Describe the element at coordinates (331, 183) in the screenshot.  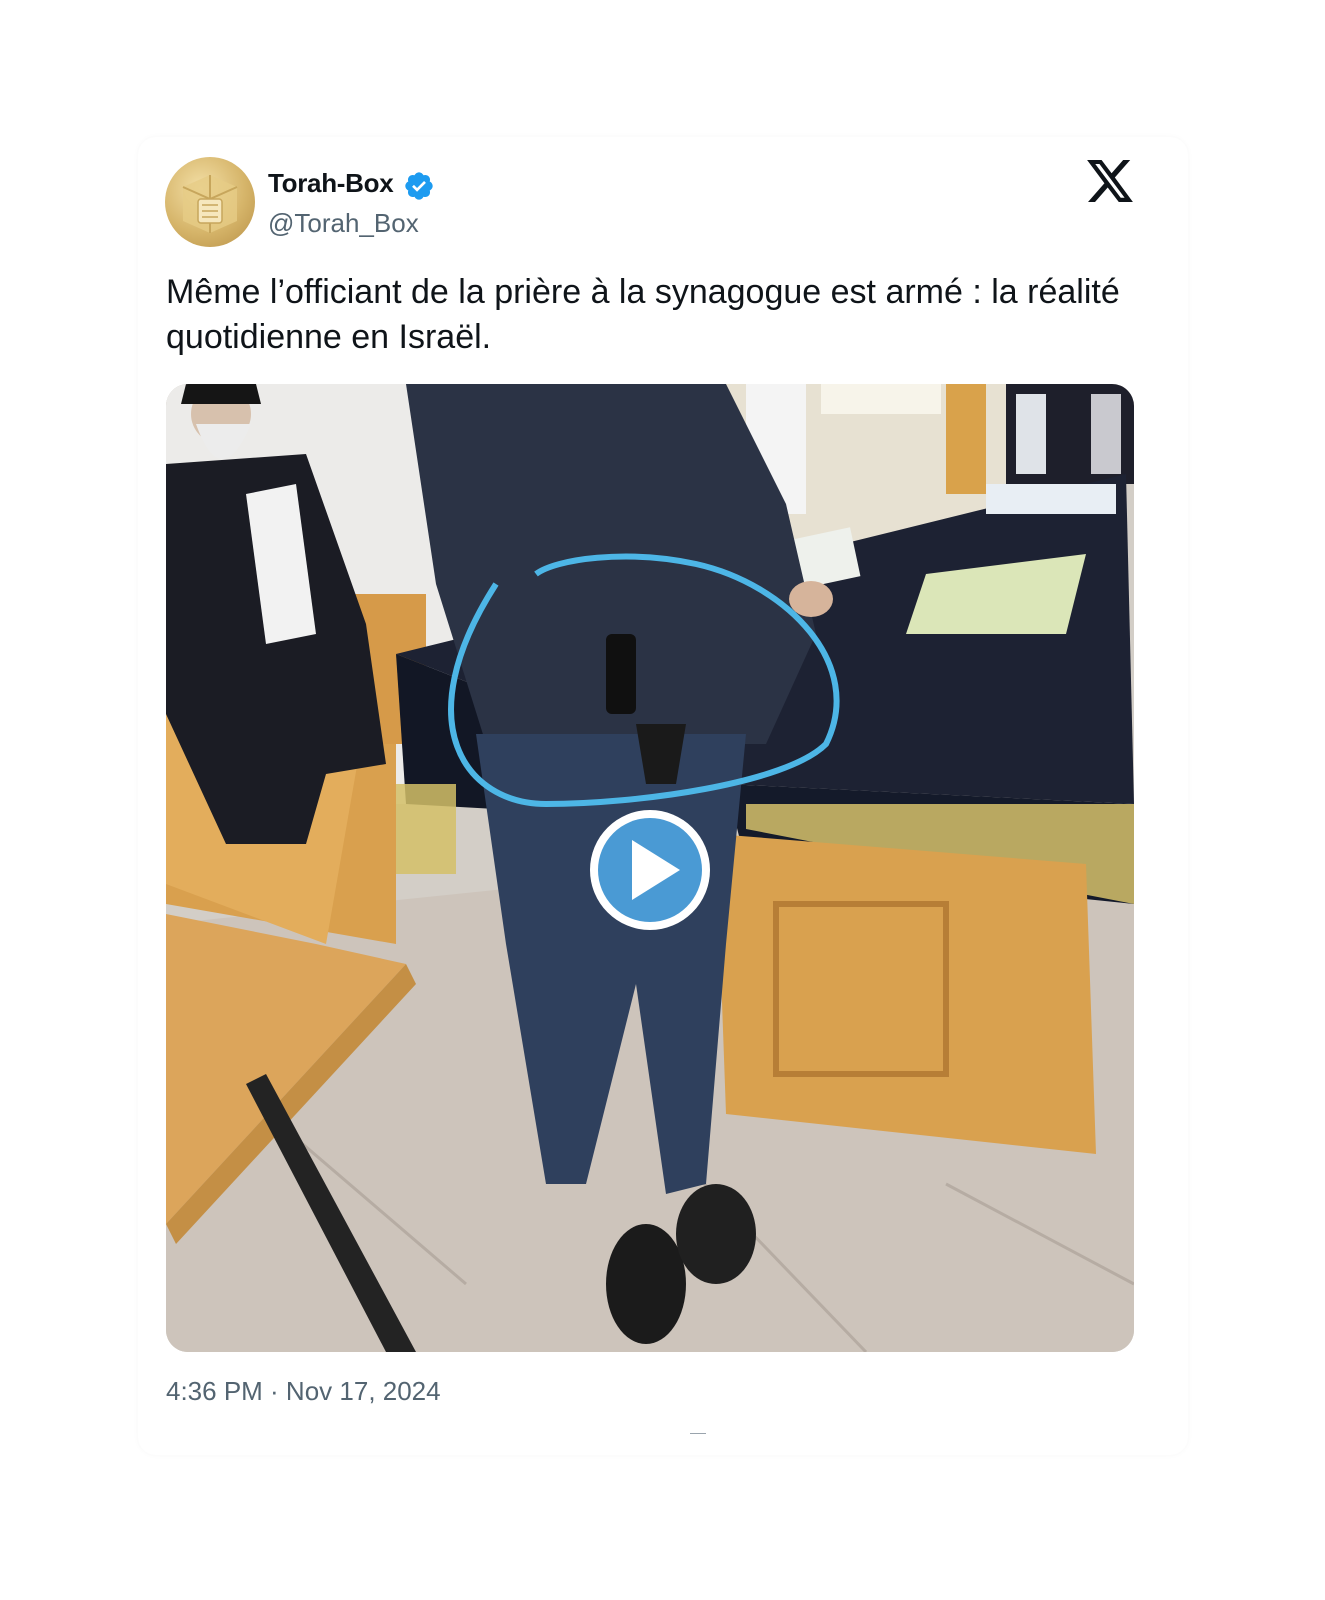
I see `author-display-name: Torah-Box` at that location.